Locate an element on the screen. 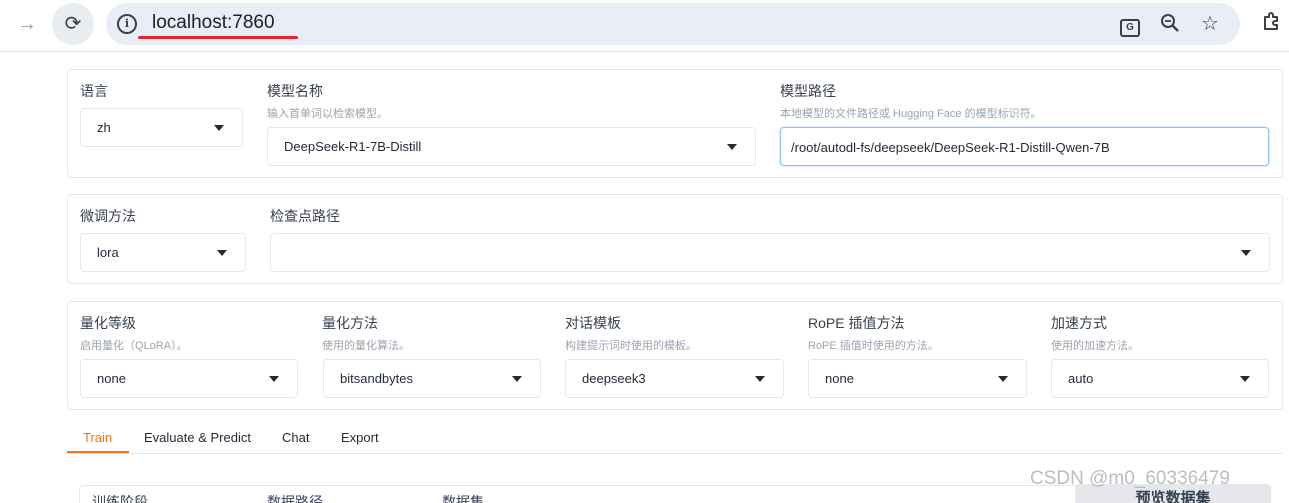 The image size is (1289, 503). model-name-dropdown: DeepSeek-R1-7B-Distill is located at coordinates (511, 146).